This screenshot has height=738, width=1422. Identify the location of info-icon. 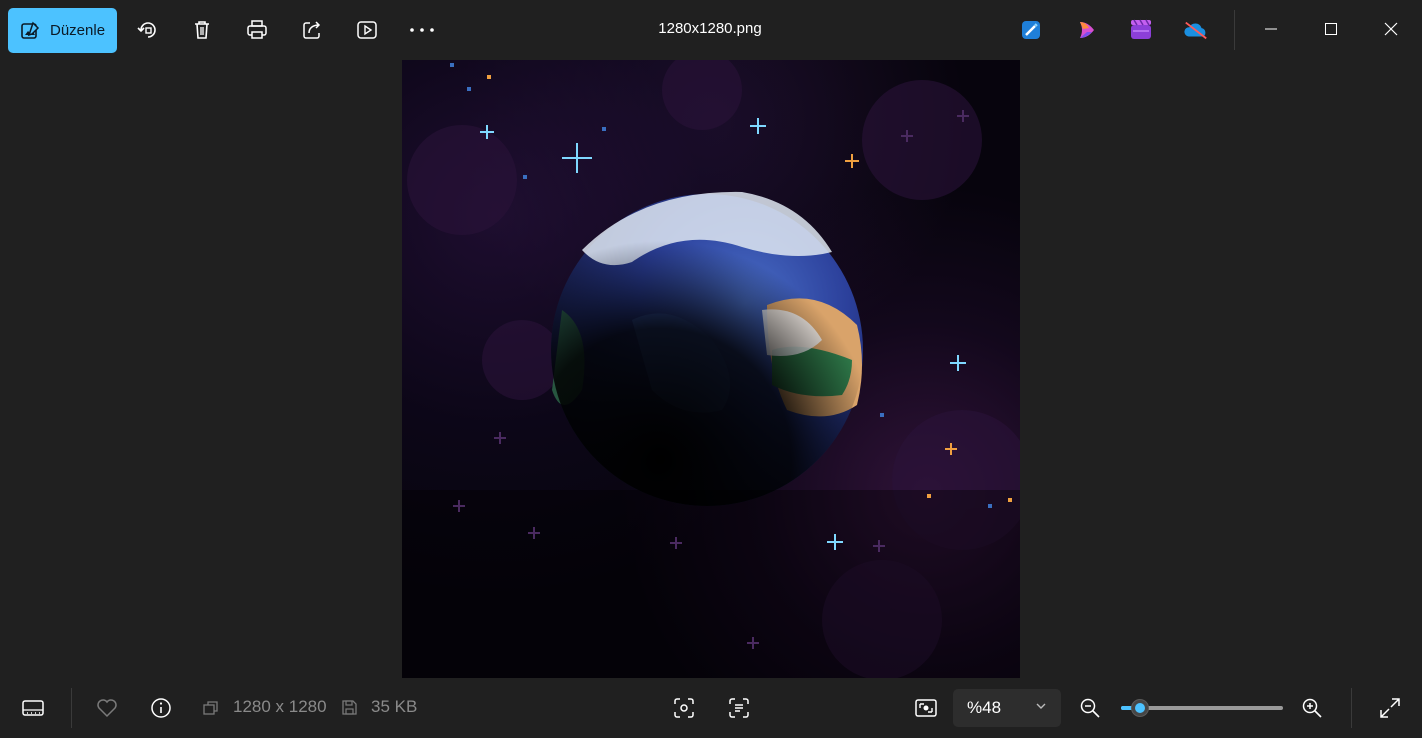
(161, 708).